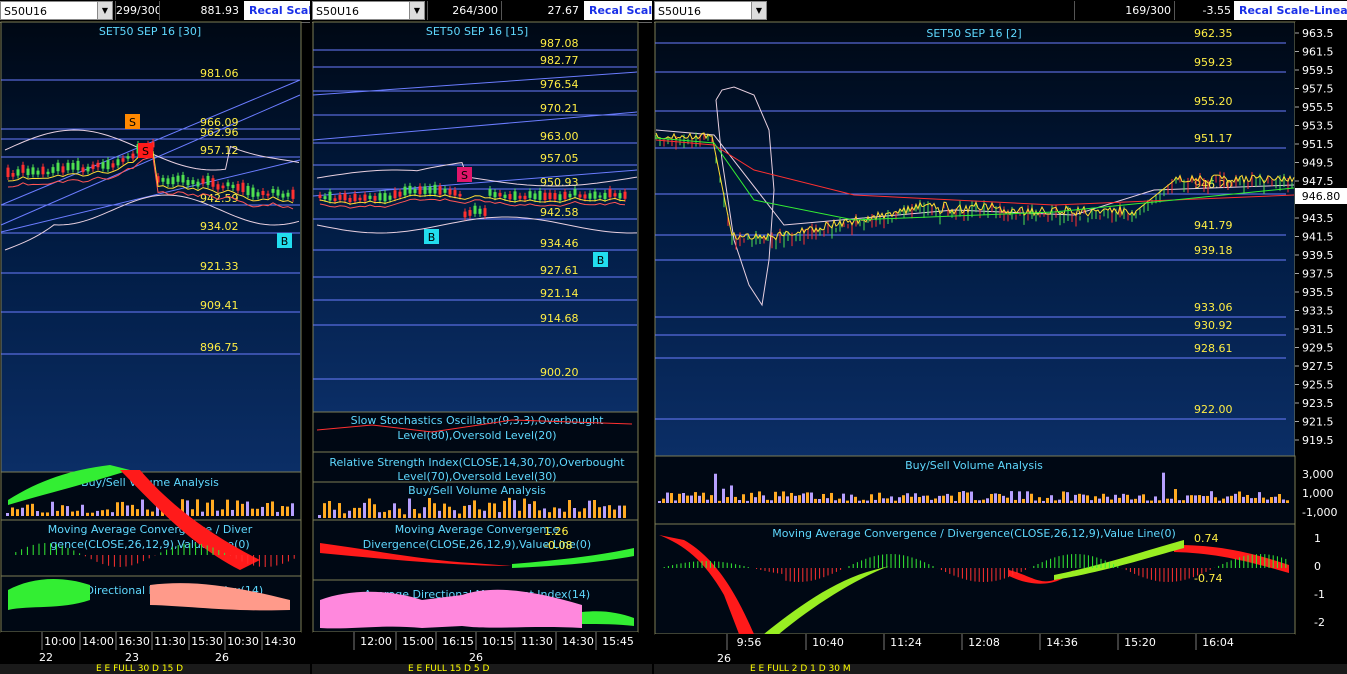 The image size is (1347, 674). Describe the element at coordinates (559, 43) in the screenshot. I see `chart-label: 987.08` at that location.